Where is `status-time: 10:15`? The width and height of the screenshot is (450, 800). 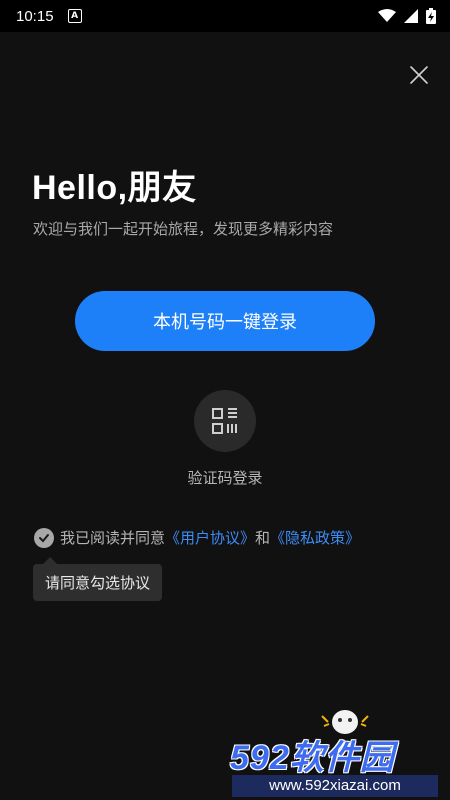
status-time: 10:15 is located at coordinates (35, 16).